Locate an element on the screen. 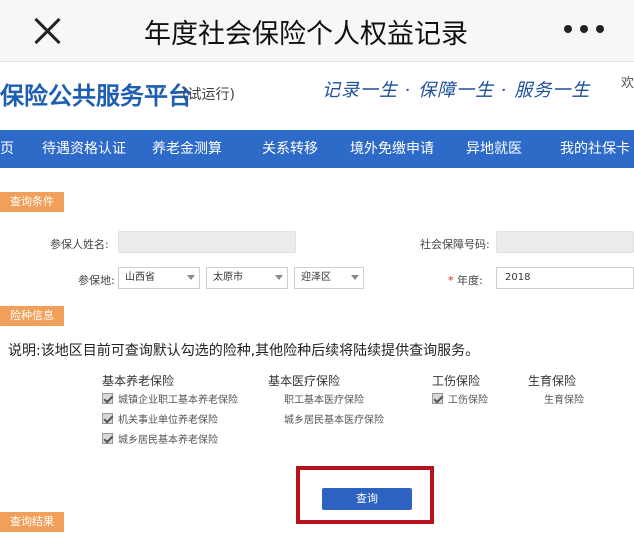  checkbox-label: 生育保险 is located at coordinates (564, 400).